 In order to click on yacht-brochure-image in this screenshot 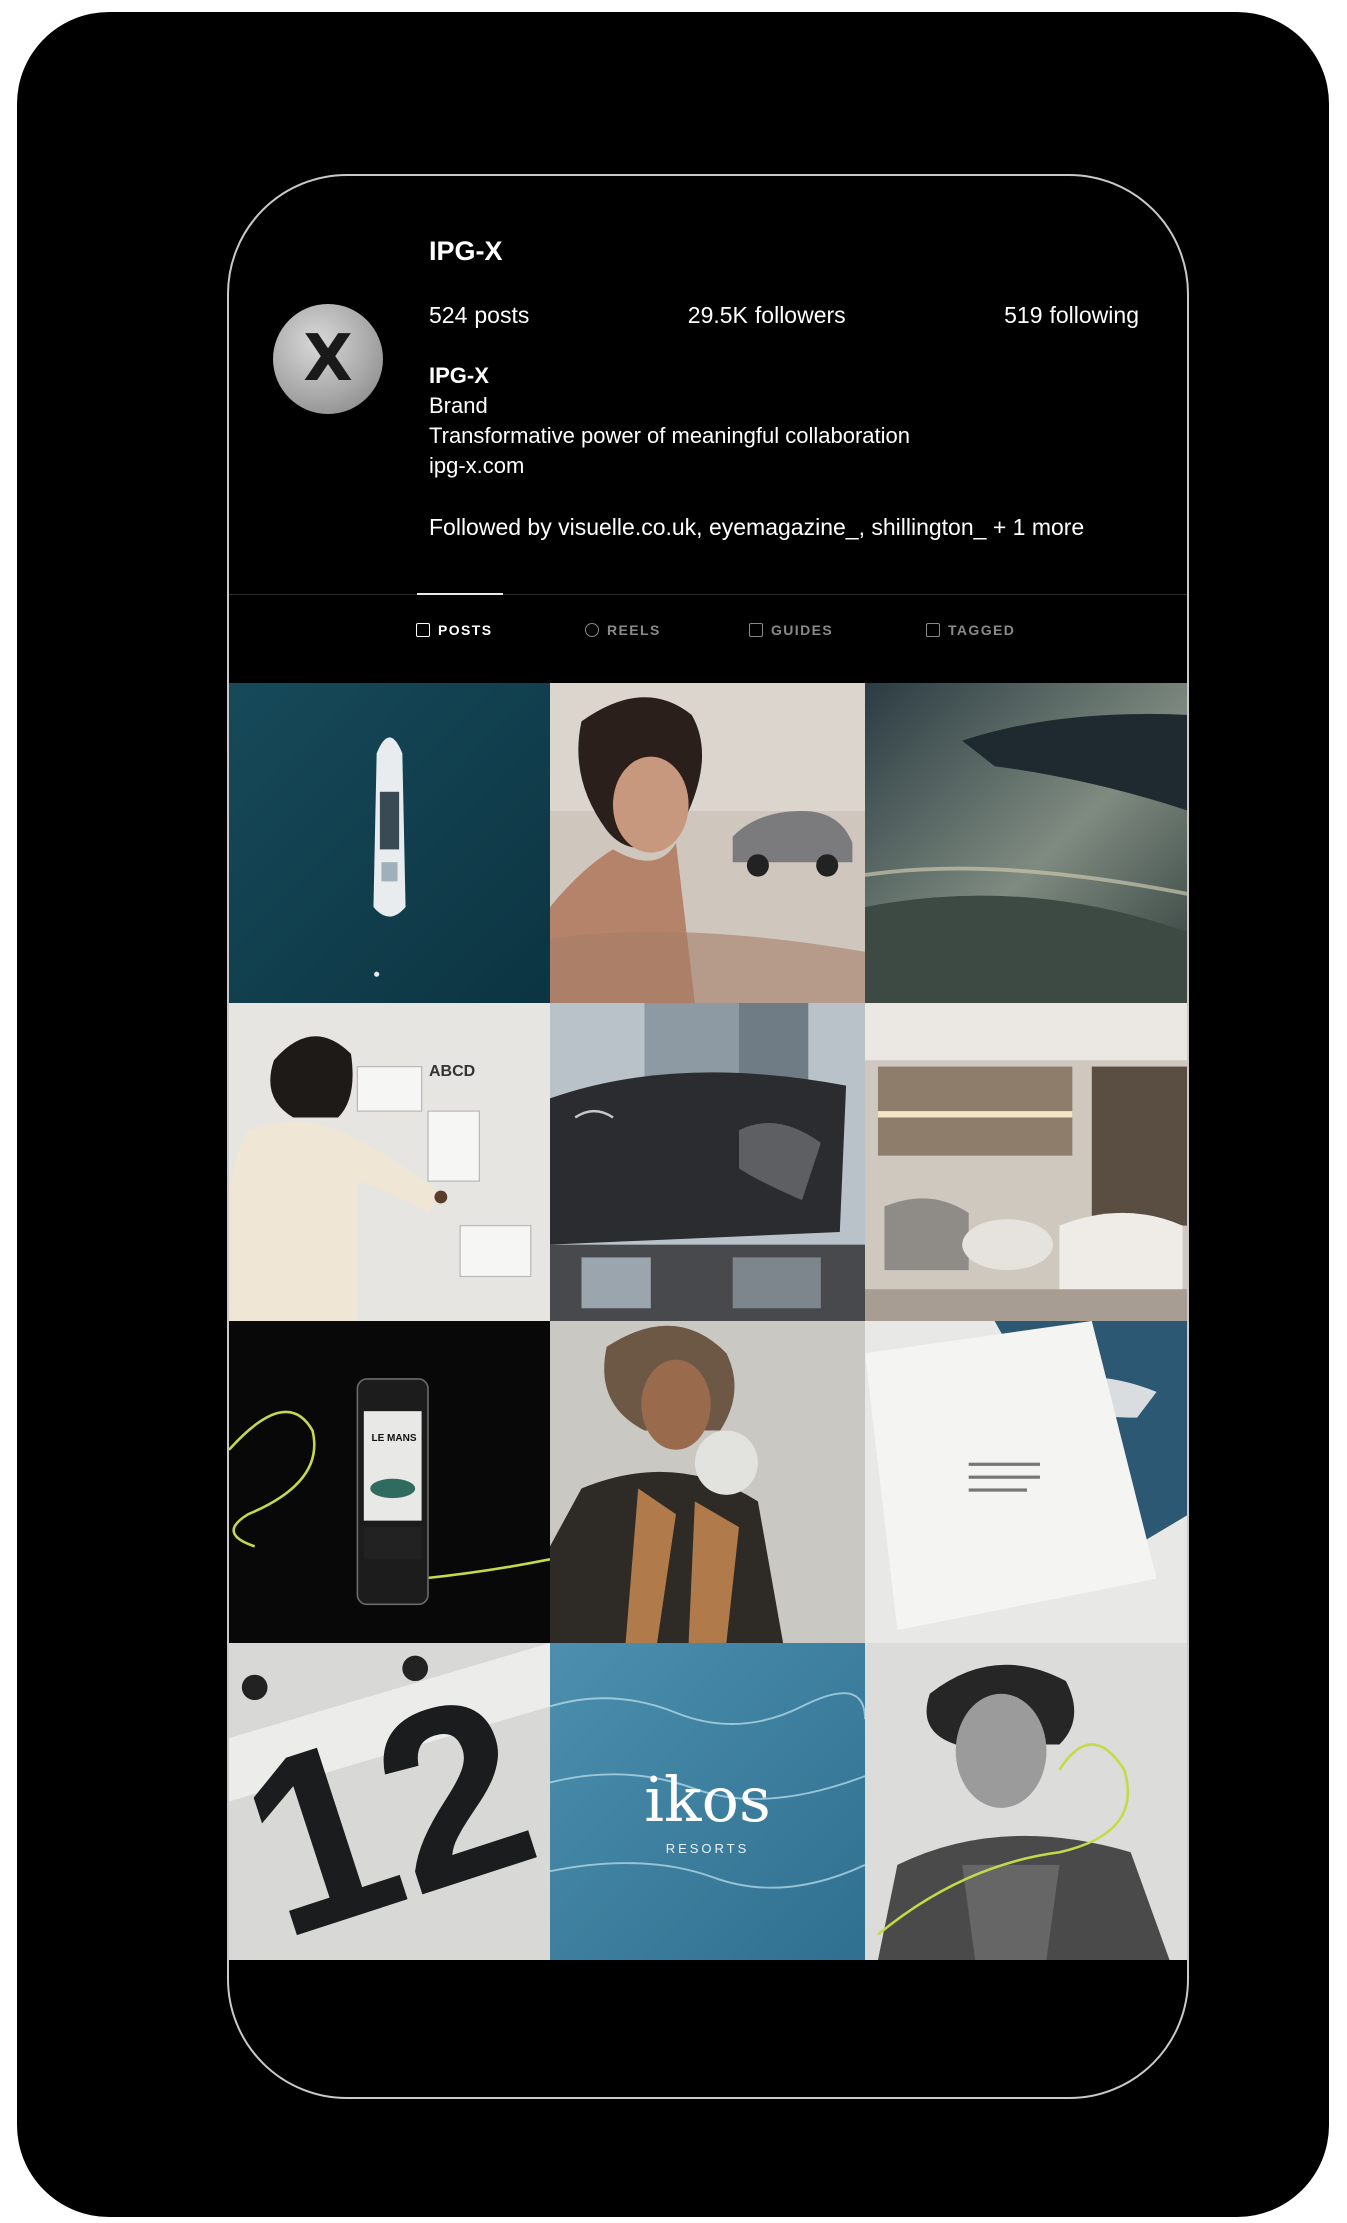, I will do `click(1026, 1482)`.